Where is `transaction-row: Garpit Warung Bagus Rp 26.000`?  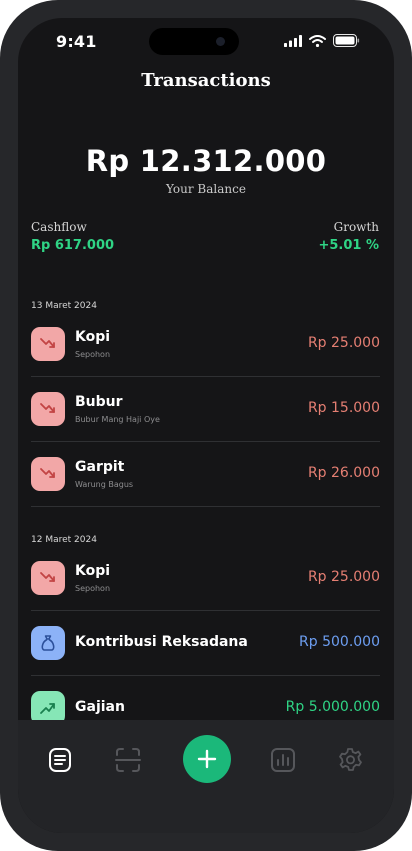 transaction-row: Garpit Warung Bagus Rp 26.000 is located at coordinates (205, 474).